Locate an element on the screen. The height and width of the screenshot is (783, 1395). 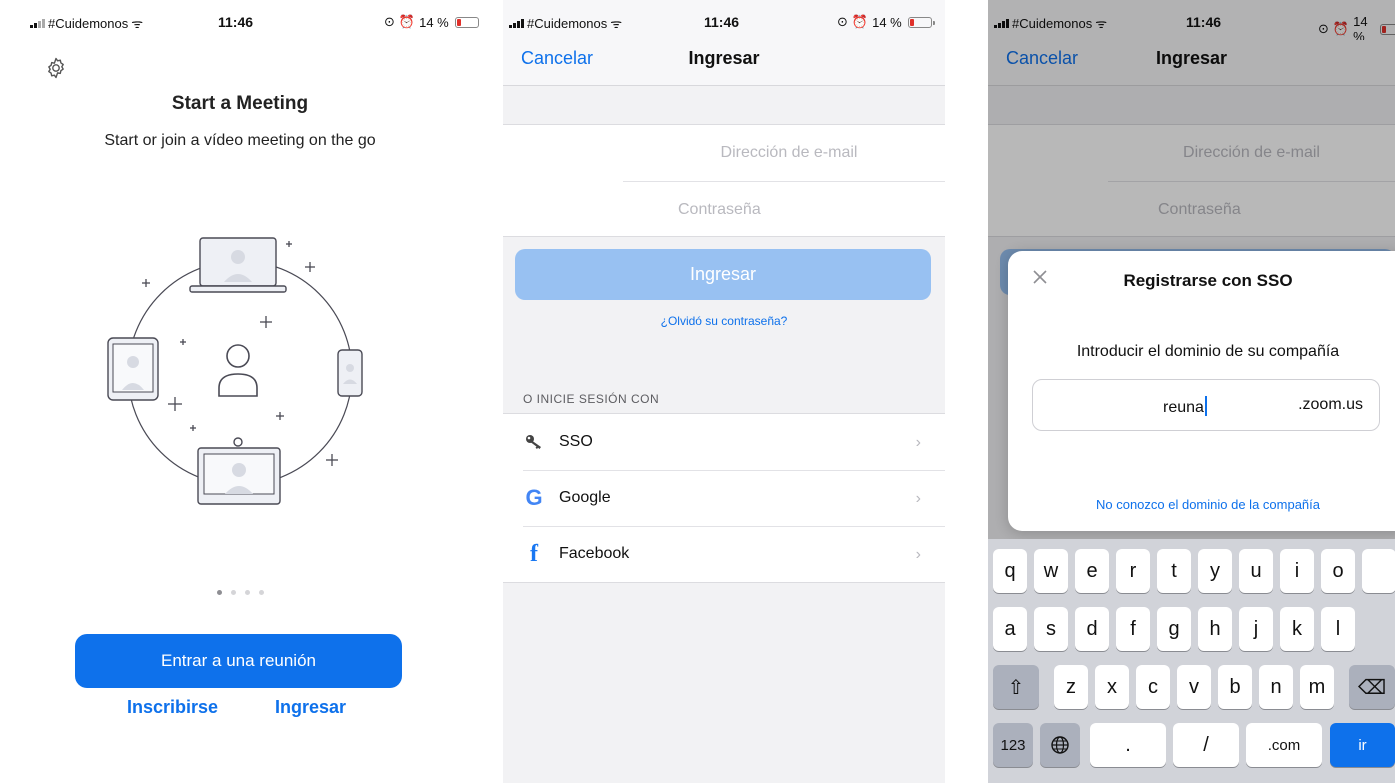
dialog-title: Registrarse con SSO is located at coordinates (1208, 280).